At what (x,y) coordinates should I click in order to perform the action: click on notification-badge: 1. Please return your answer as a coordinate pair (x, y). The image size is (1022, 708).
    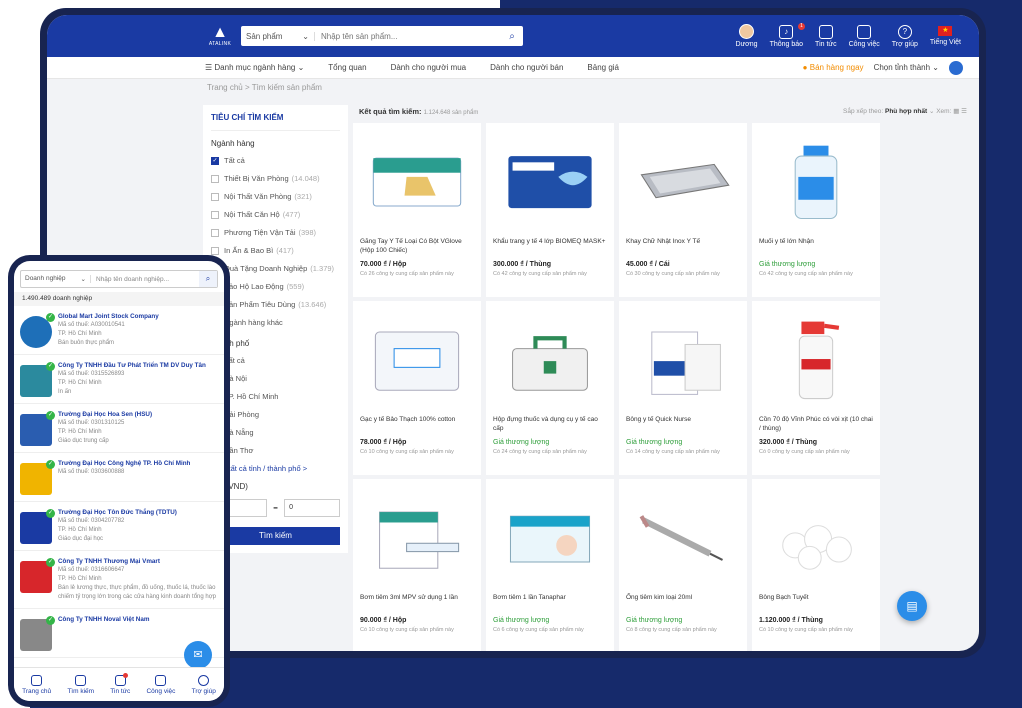
    Looking at the image, I should click on (802, 26).